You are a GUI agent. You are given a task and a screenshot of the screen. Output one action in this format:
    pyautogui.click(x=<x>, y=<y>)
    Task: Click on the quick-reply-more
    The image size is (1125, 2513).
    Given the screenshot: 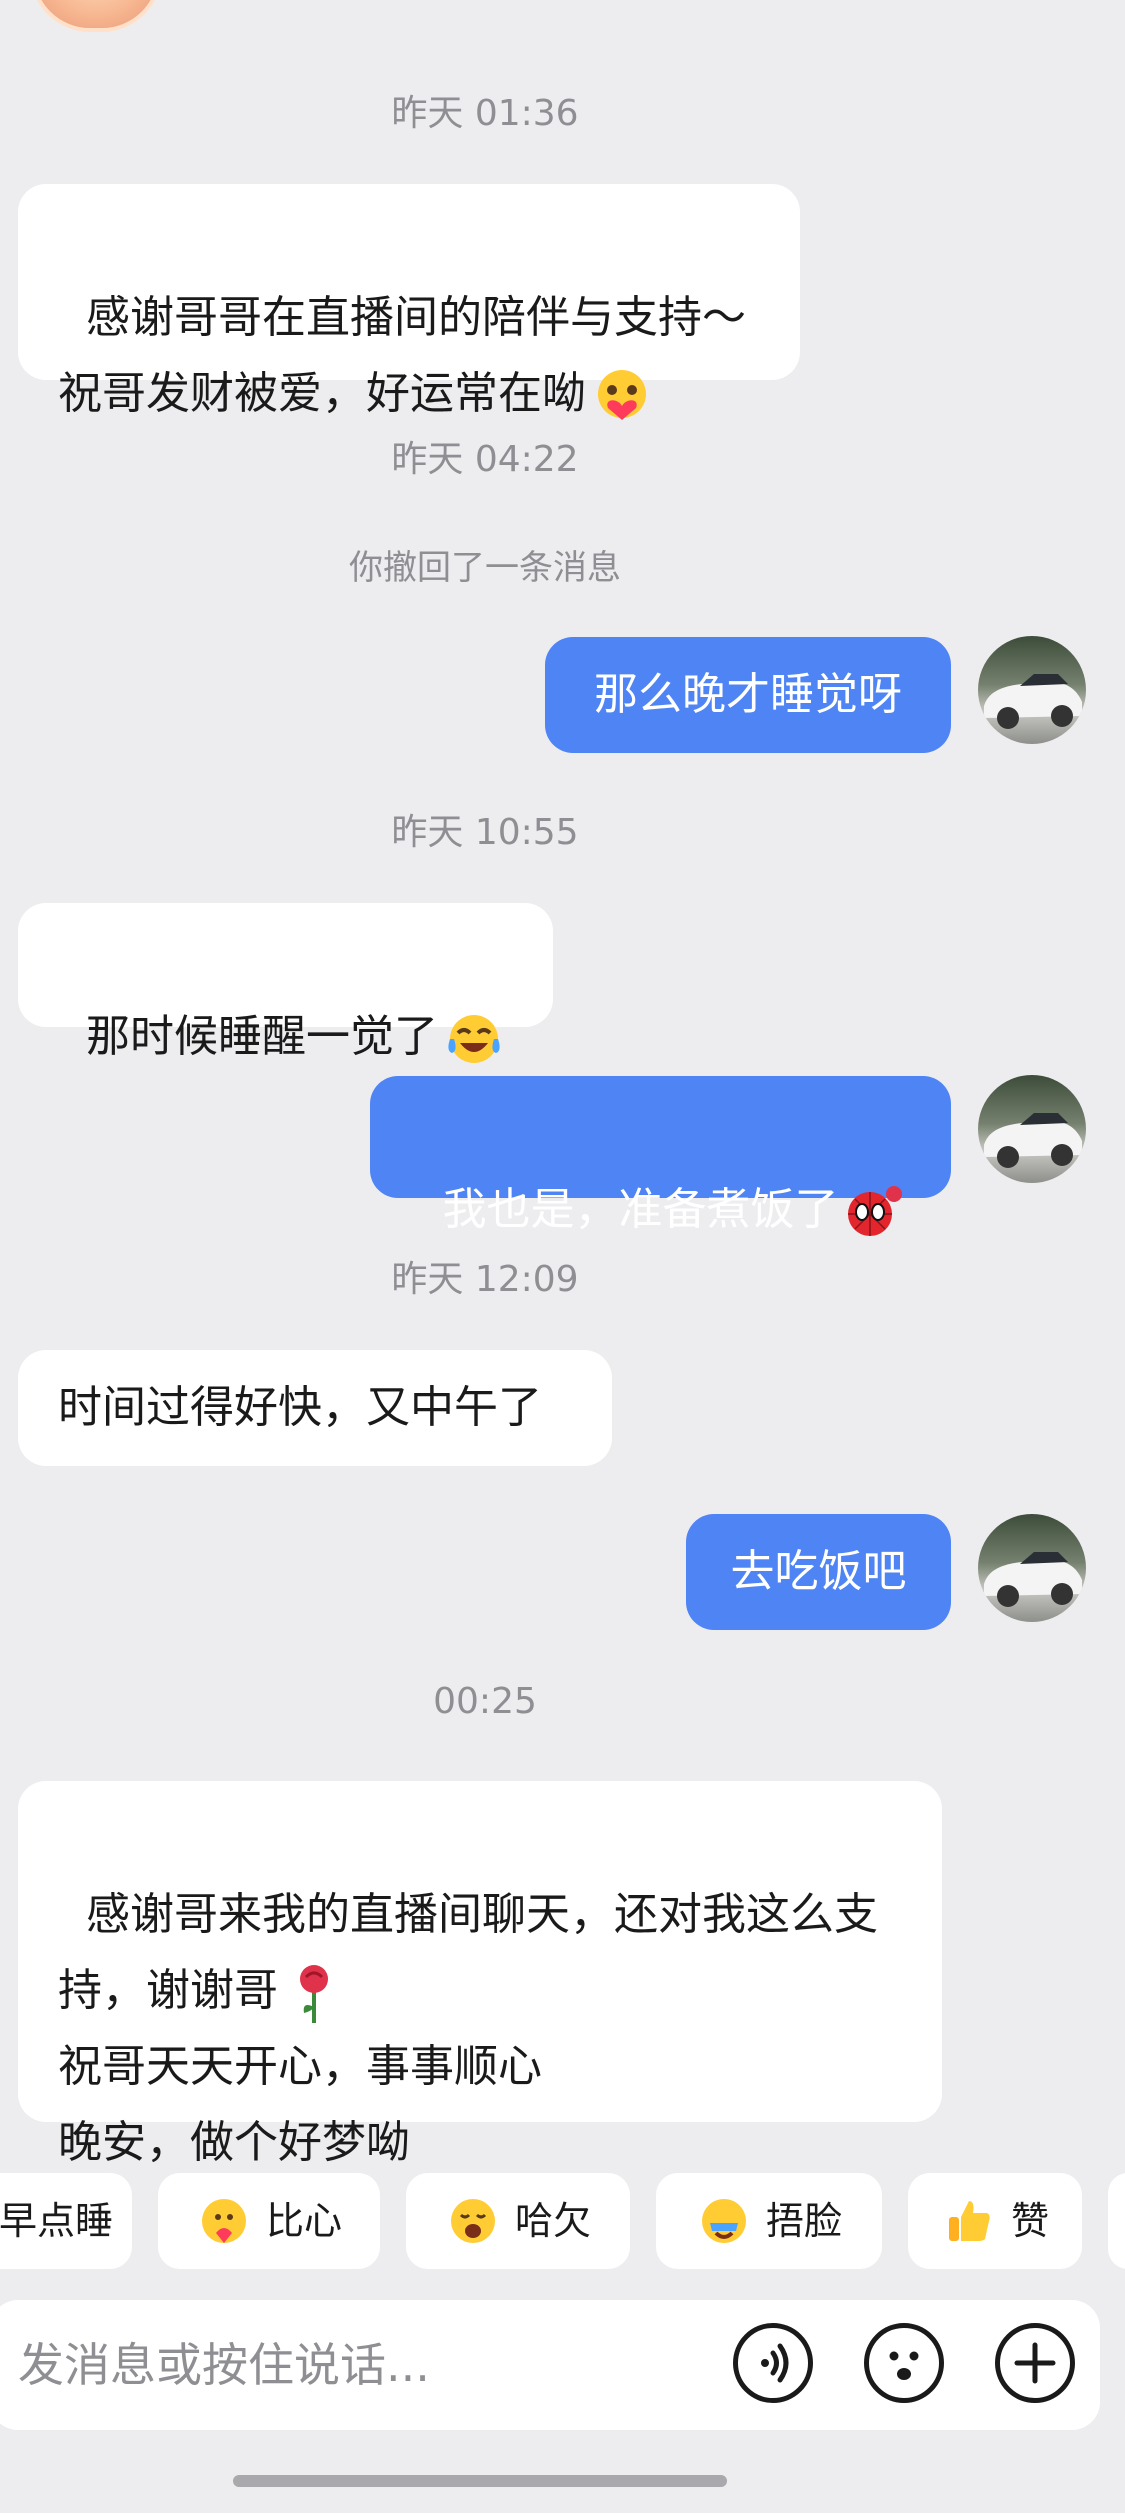 What is the action you would take?
    pyautogui.click(x=1116, y=2221)
    